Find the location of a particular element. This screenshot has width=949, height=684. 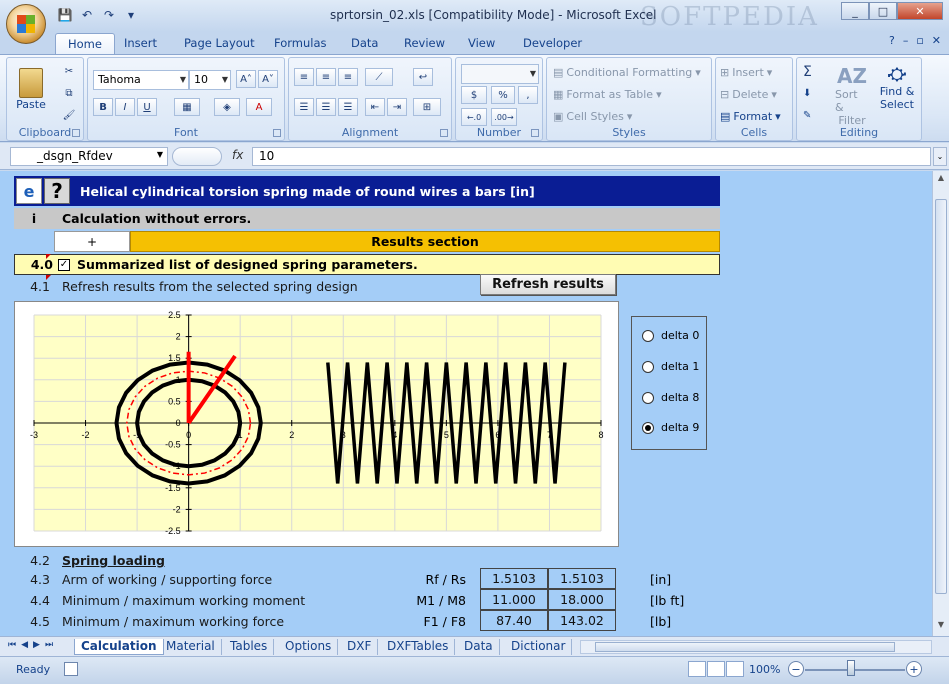

force-value-2: 143.02 is located at coordinates (582, 620).